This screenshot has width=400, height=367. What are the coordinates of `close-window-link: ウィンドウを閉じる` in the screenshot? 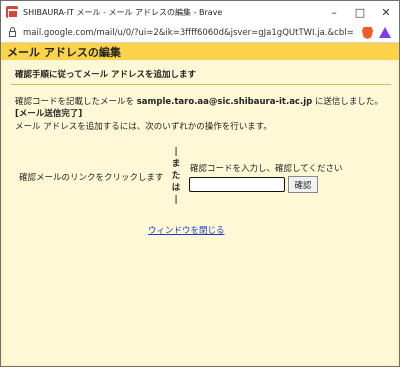 It's located at (186, 230).